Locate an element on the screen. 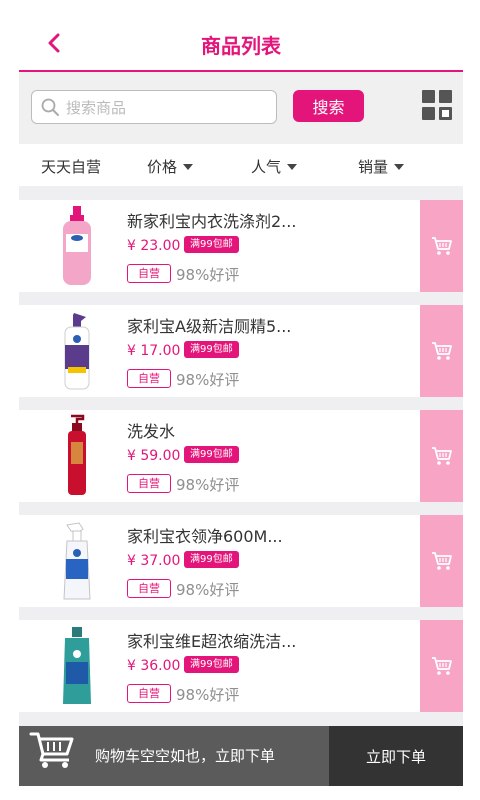  product-price: ¥ 59.00 is located at coordinates (154, 456).